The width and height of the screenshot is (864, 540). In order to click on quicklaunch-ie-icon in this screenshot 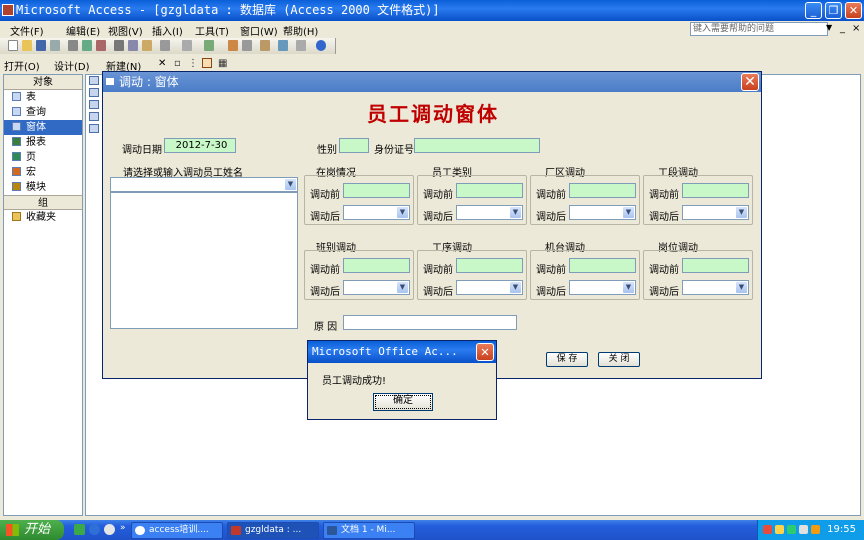, I will do `click(94, 529)`.